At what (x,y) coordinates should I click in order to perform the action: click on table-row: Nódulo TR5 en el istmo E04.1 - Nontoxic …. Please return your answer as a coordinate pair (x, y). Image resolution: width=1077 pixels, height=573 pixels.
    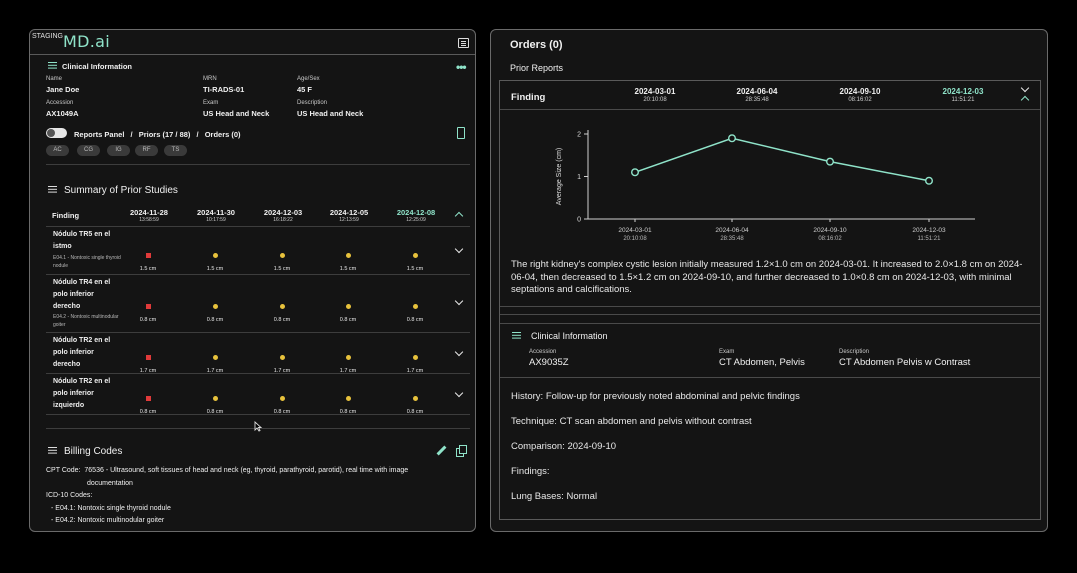
    Looking at the image, I should click on (258, 250).